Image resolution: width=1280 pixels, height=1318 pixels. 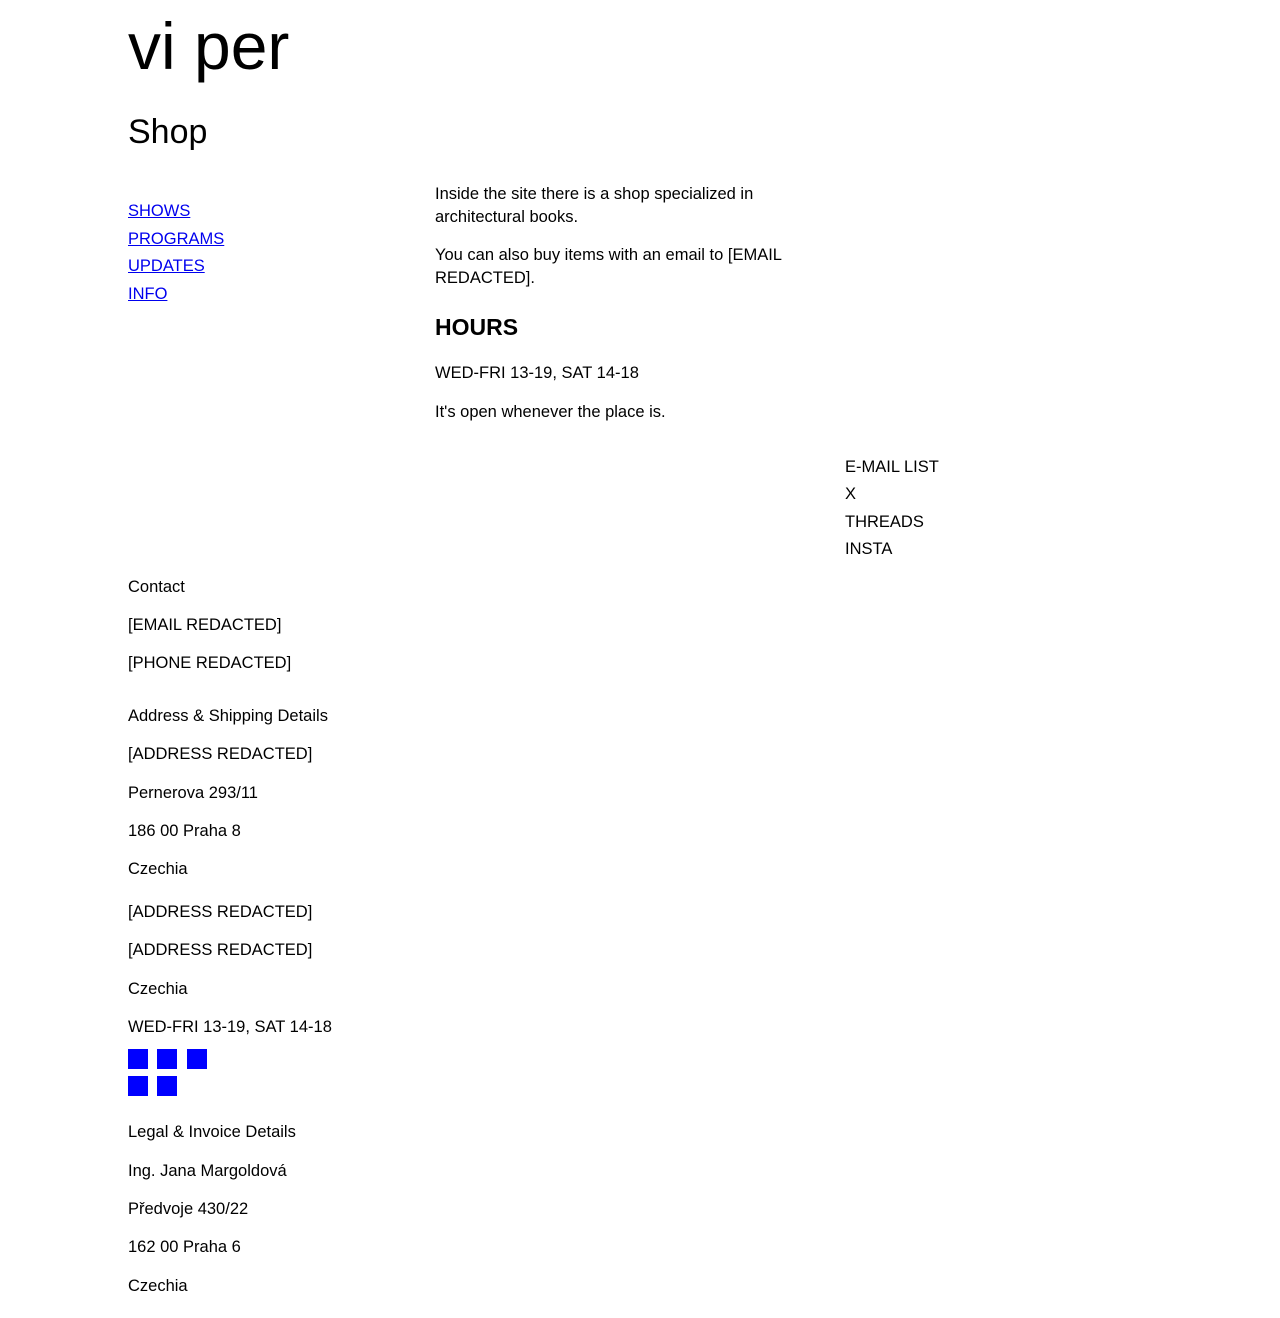 What do you see at coordinates (156, 587) in the screenshot?
I see `contact-heading: Contact` at bounding box center [156, 587].